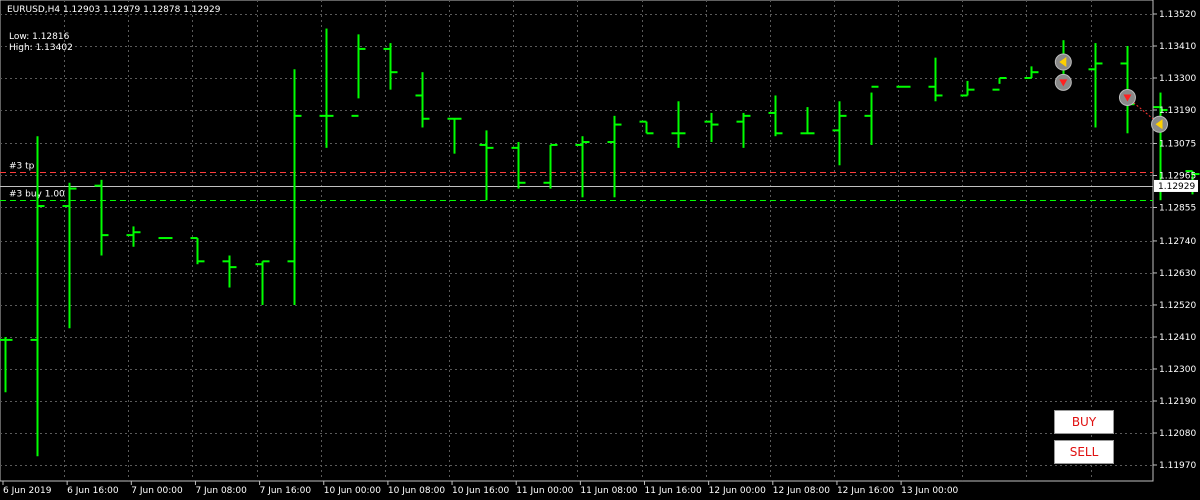  What do you see at coordinates (1176, 187) in the screenshot?
I see `current-price-label: 1.12929` at bounding box center [1176, 187].